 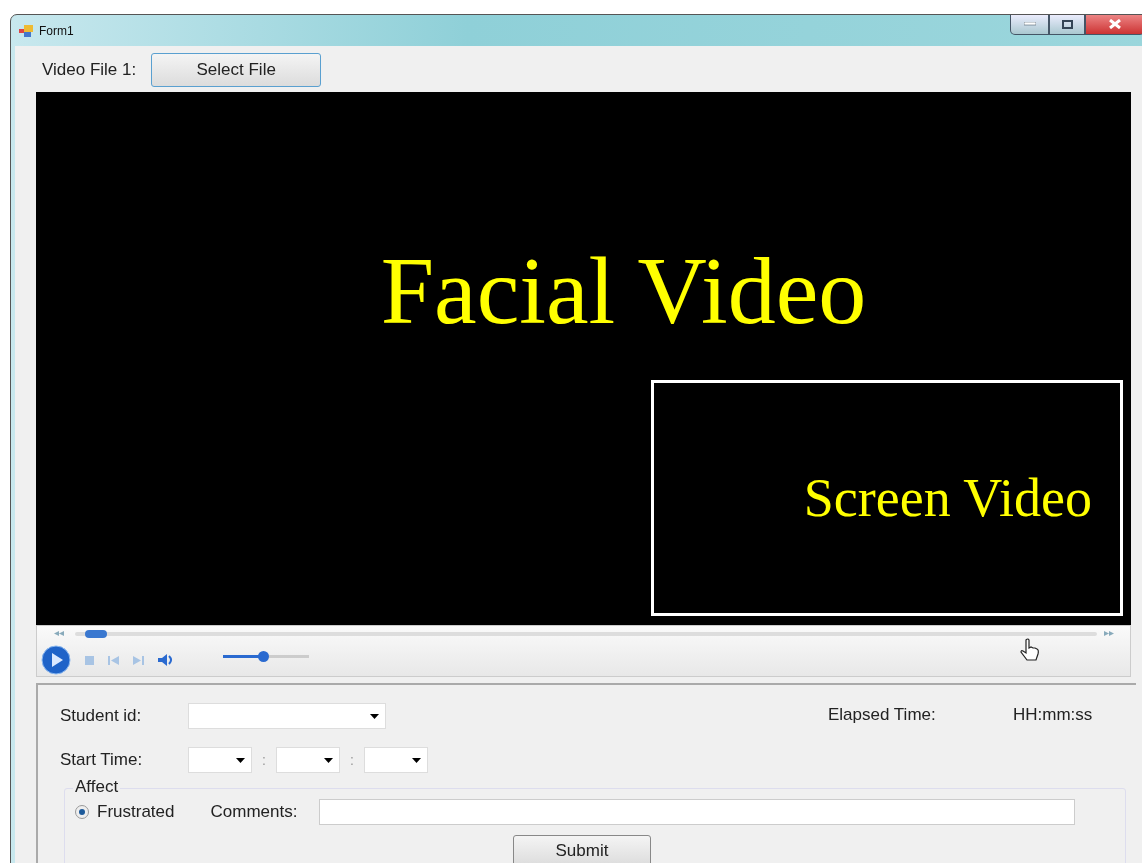 I want to click on elapsed-time-label: Elapsed Time:, so click(x=882, y=715).